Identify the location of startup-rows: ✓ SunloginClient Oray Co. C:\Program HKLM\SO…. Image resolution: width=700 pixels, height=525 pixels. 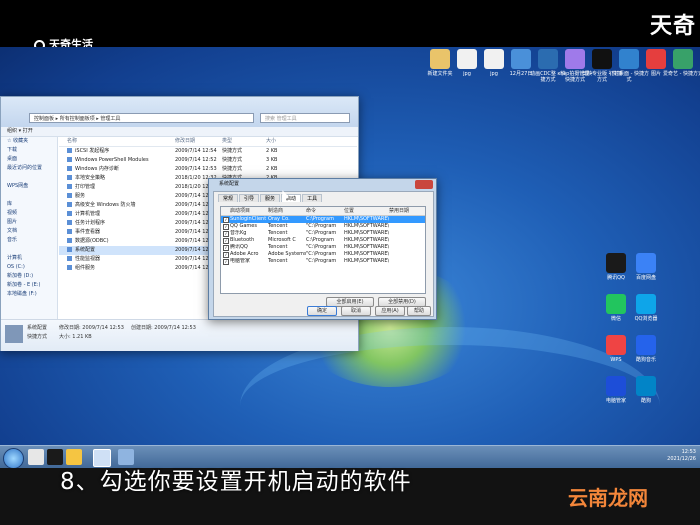
(323, 240).